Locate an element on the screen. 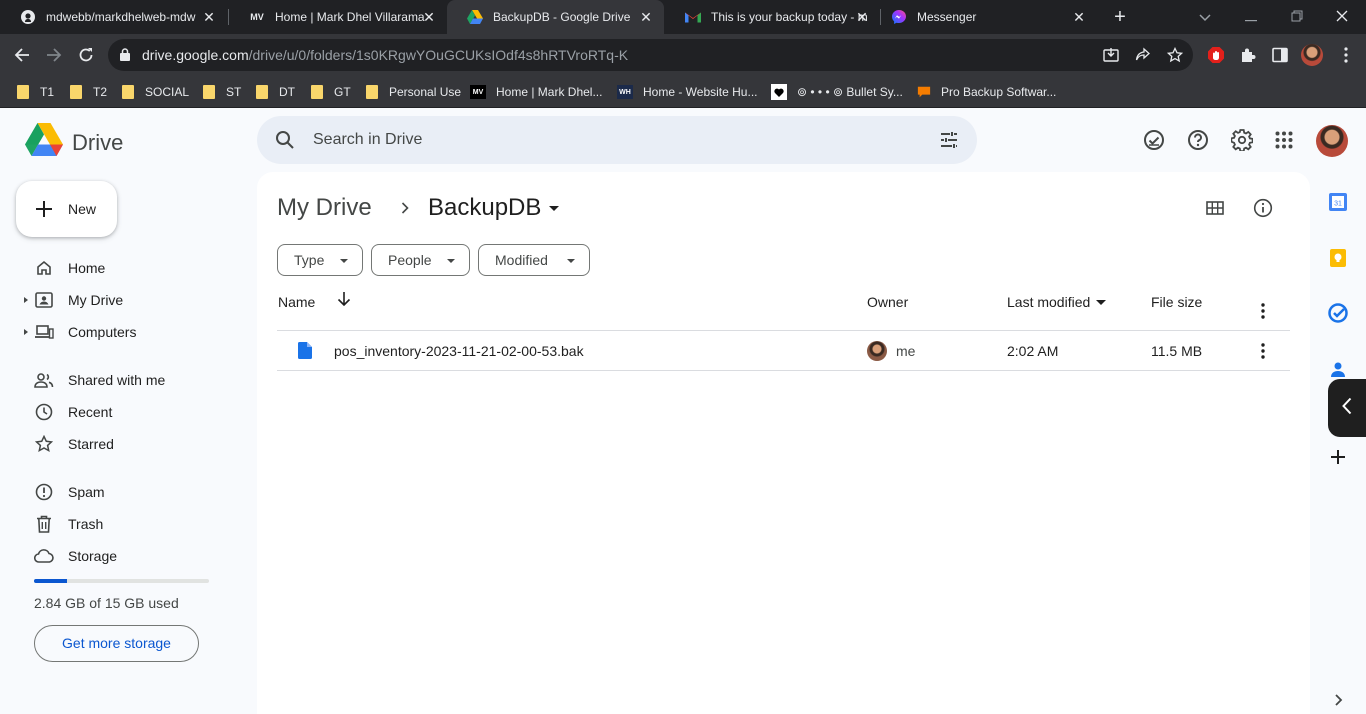 The image size is (1366, 714). sidebar-item-label: Spam is located at coordinates (86, 492).